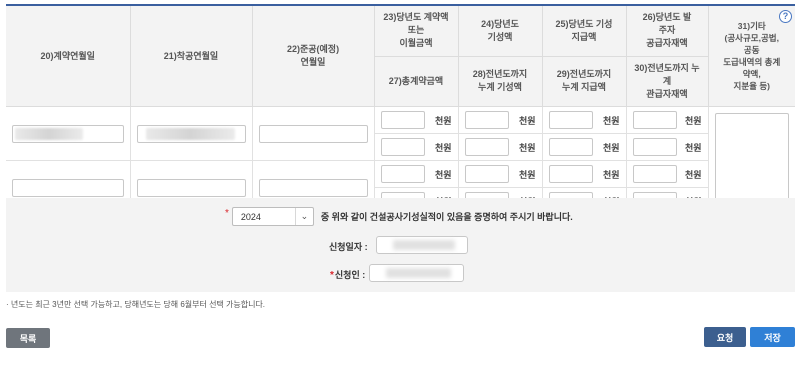 This screenshot has height=365, width=800. I want to click on contract-date-cell, so click(68, 133).